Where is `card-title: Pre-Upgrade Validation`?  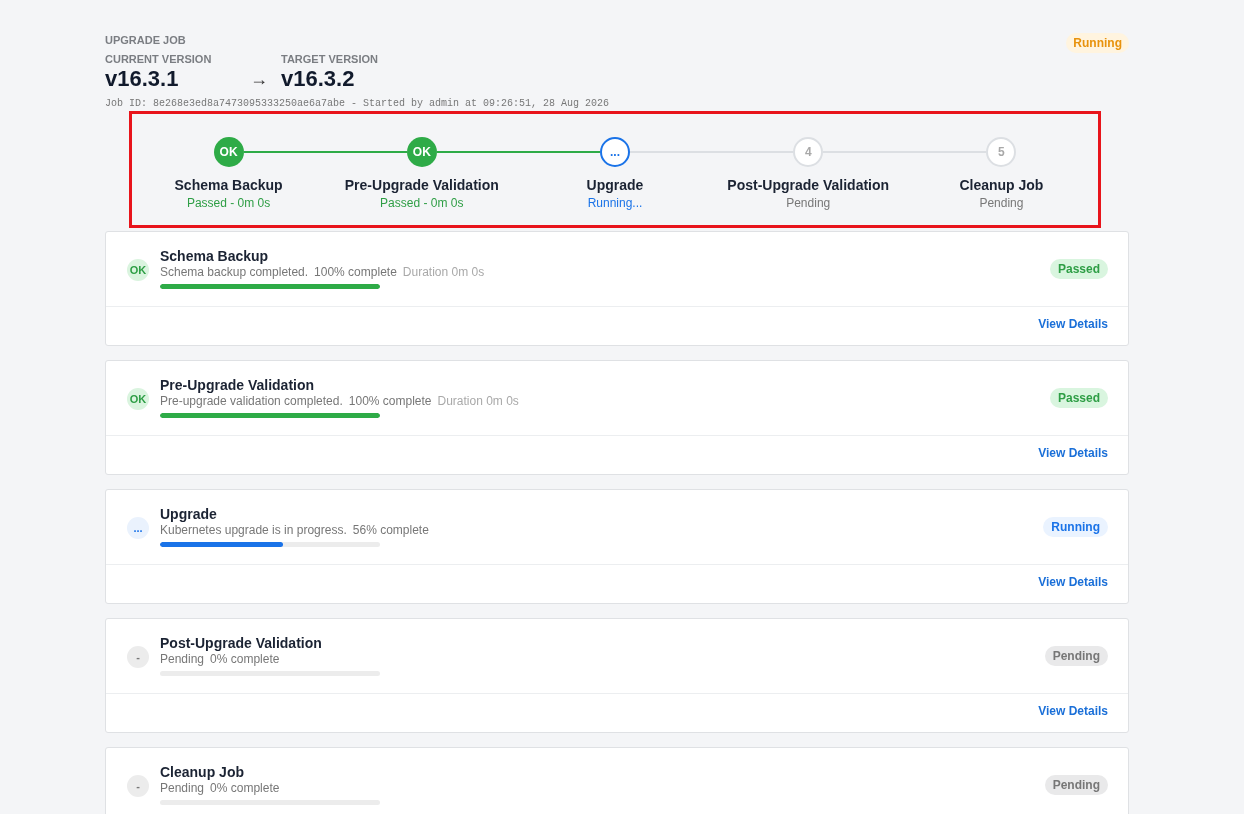
card-title: Pre-Upgrade Validation is located at coordinates (238, 385).